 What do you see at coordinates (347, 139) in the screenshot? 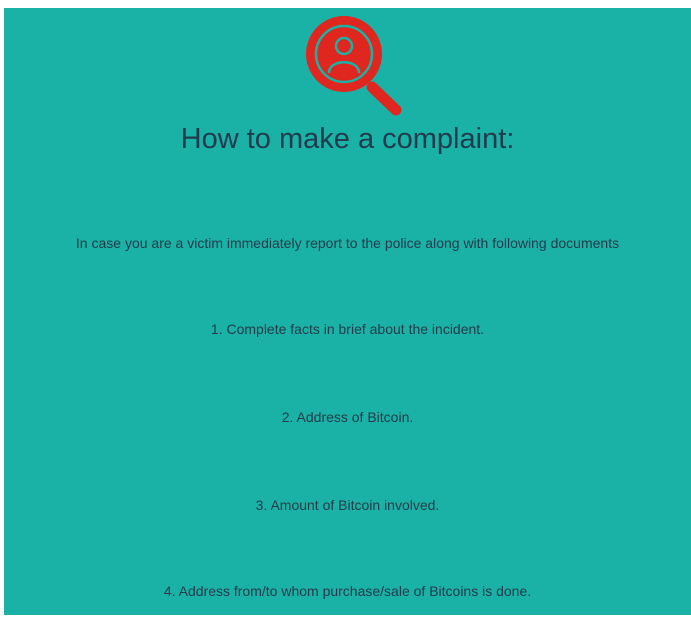
I see `page-title: How to make a complaint:` at bounding box center [347, 139].